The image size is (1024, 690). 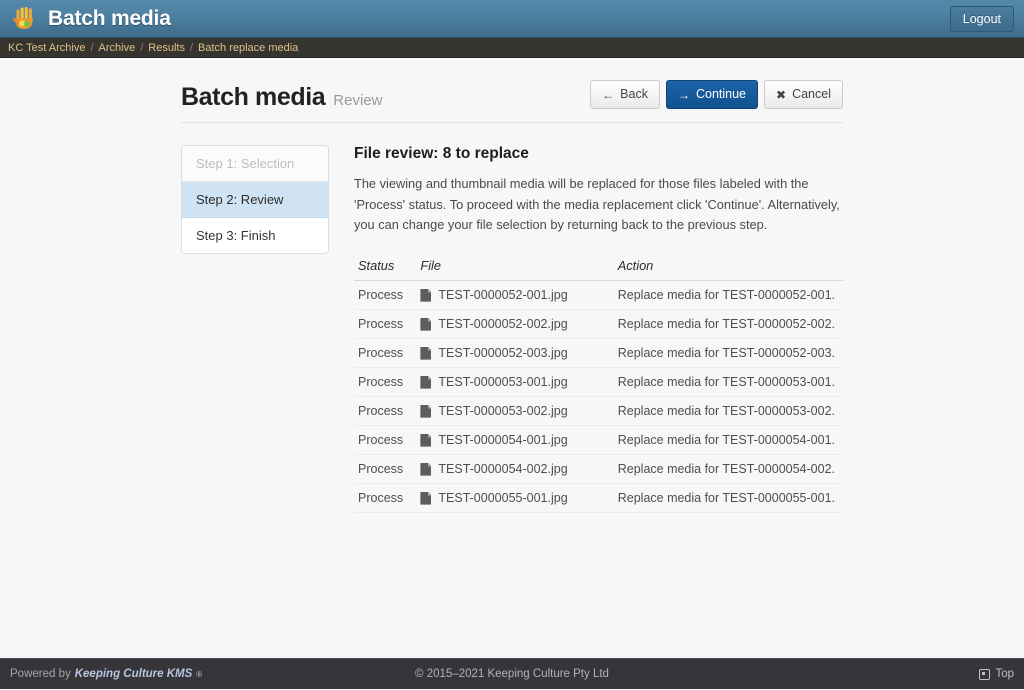 I want to click on brand: Batch media, so click(x=91, y=19).